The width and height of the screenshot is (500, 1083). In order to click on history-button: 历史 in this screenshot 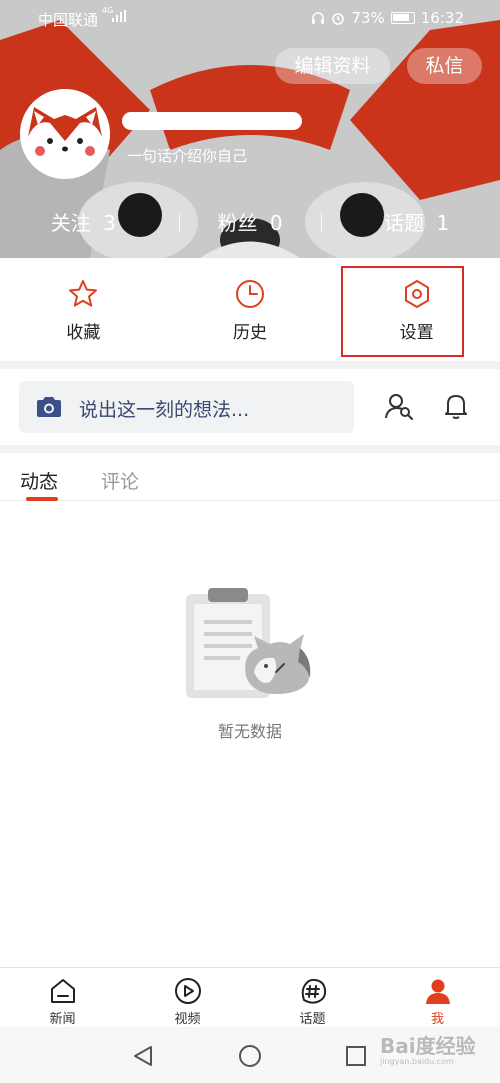, I will do `click(250, 309)`.